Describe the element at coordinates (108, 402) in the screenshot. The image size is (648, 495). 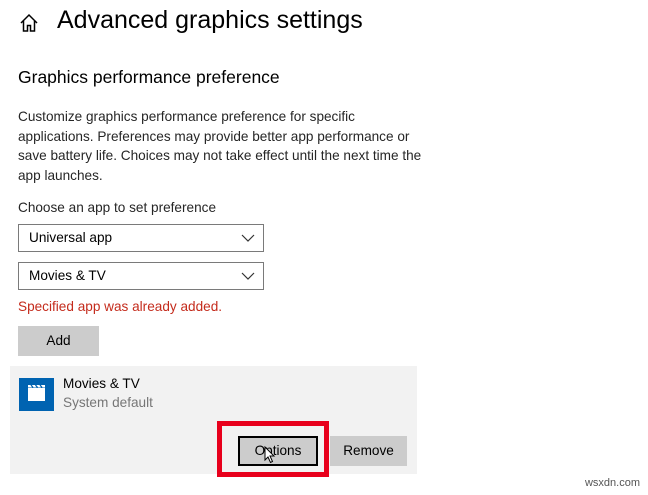
I see `app-entry-preference: System default` at that location.